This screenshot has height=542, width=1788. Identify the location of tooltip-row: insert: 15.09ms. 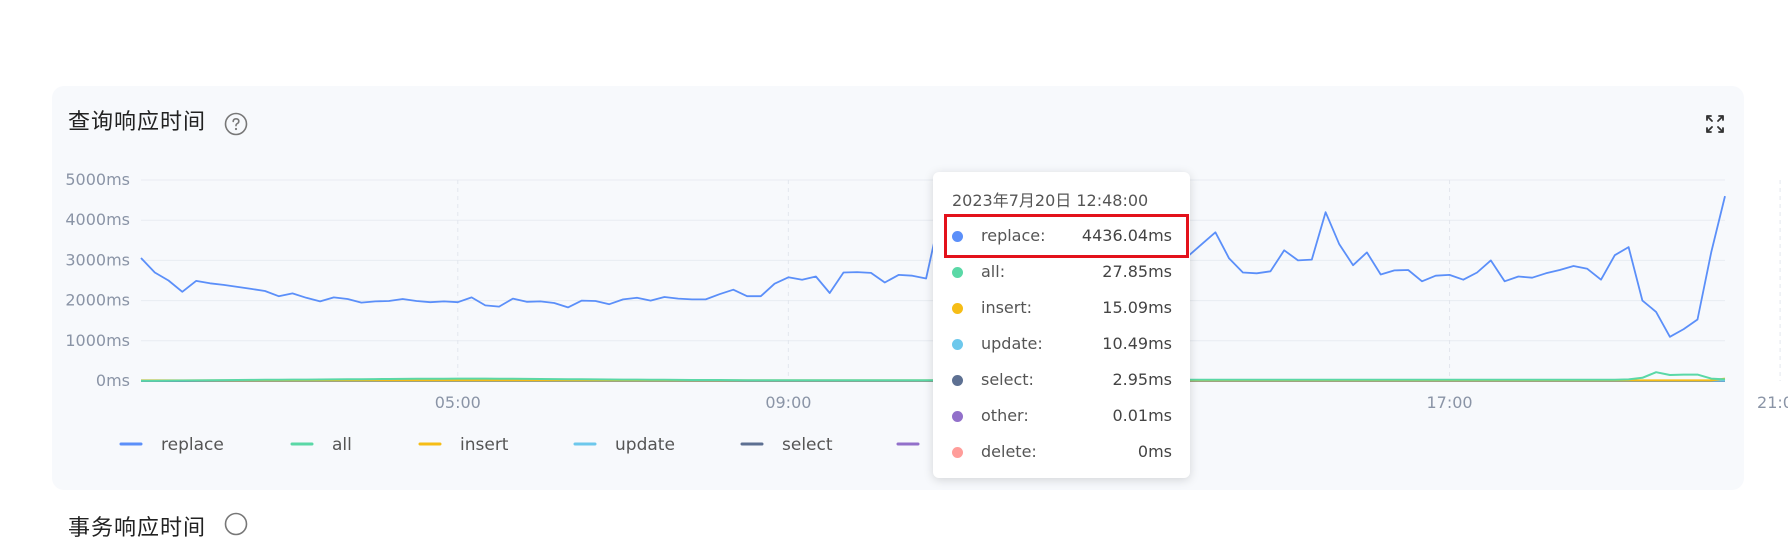
(1061, 308).